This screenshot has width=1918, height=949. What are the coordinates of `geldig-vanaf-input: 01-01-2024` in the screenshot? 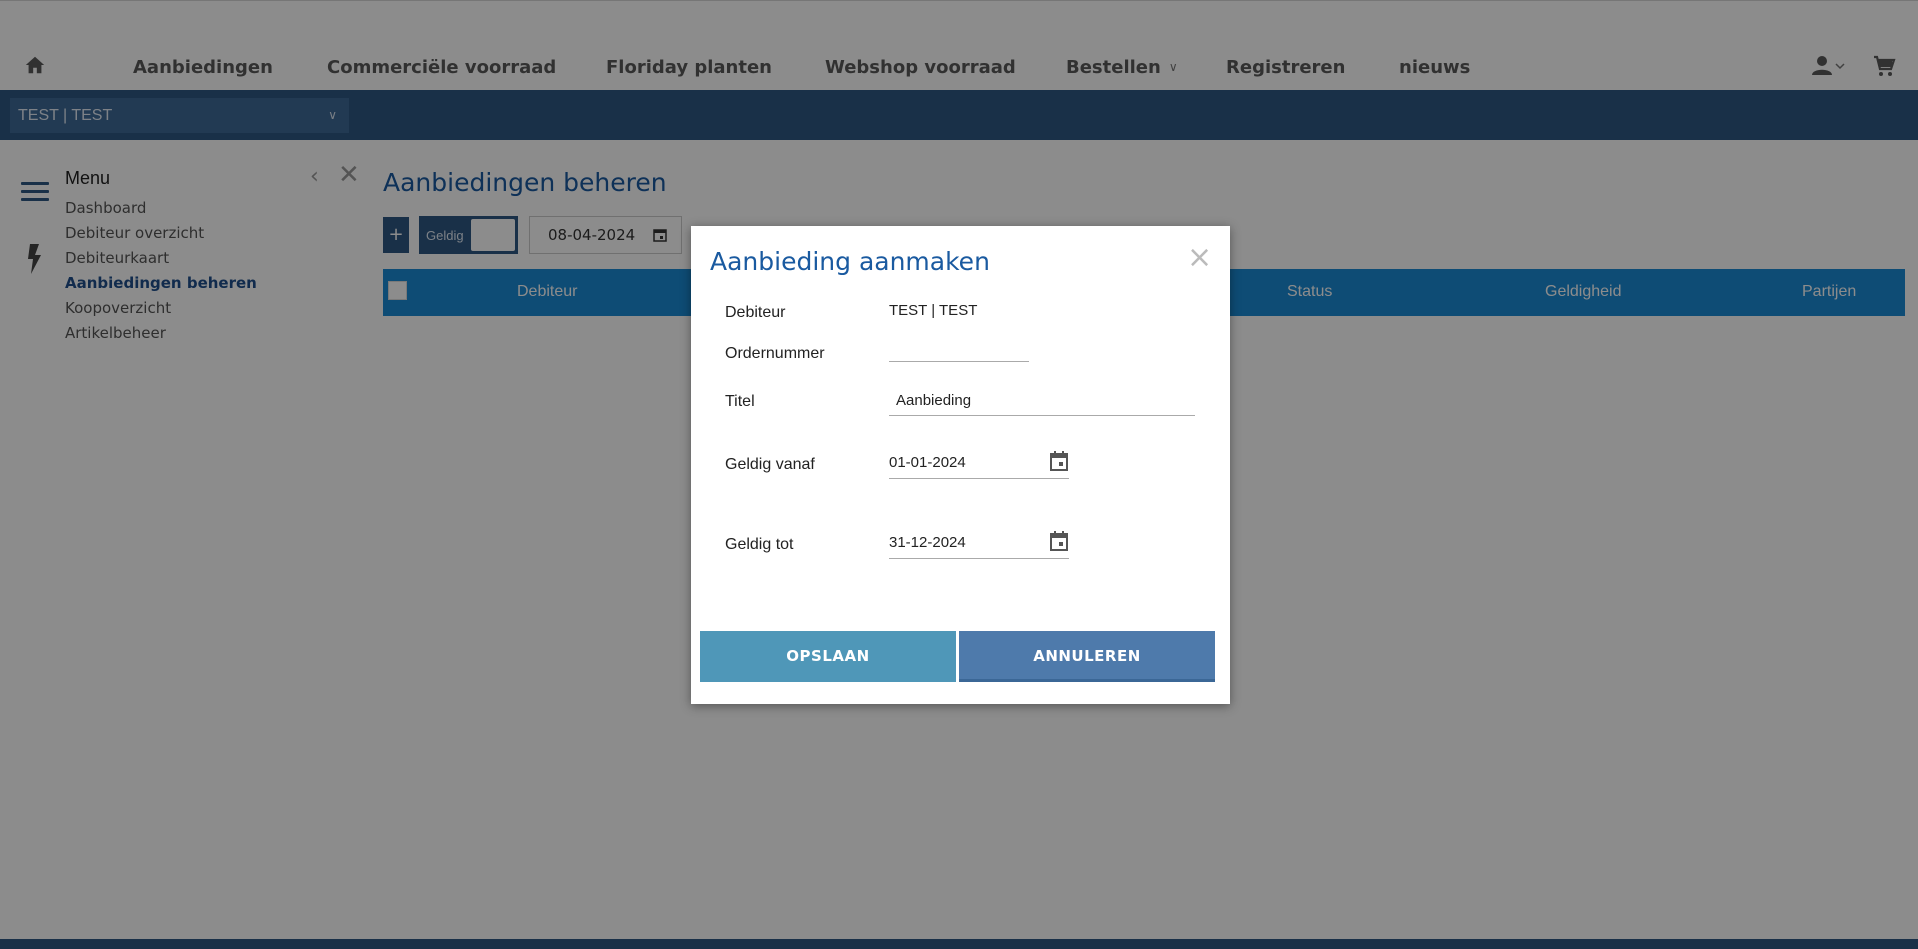 It's located at (979, 465).